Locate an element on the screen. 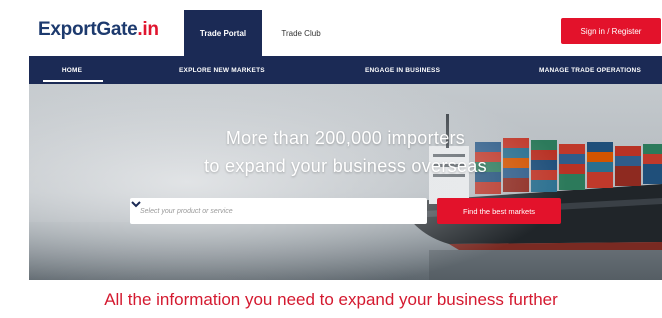 The height and width of the screenshot is (318, 662). sign-in-register-button: Sign in / Register is located at coordinates (611, 31).